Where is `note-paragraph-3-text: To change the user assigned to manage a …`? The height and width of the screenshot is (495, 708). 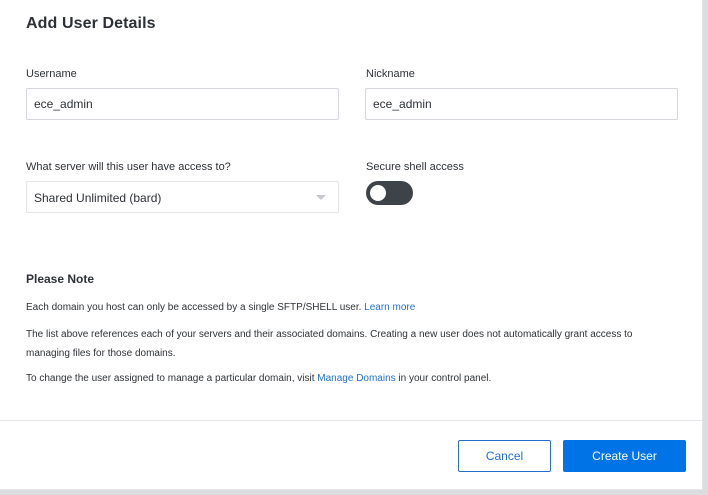 note-paragraph-3-text: To change the user assigned to manage a … is located at coordinates (172, 378).